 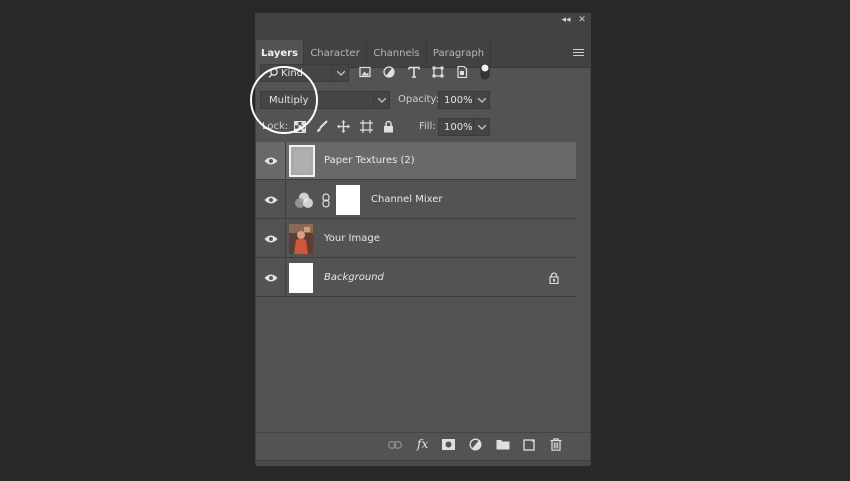 I want to click on filter-toggle-icon, so click(x=485, y=73).